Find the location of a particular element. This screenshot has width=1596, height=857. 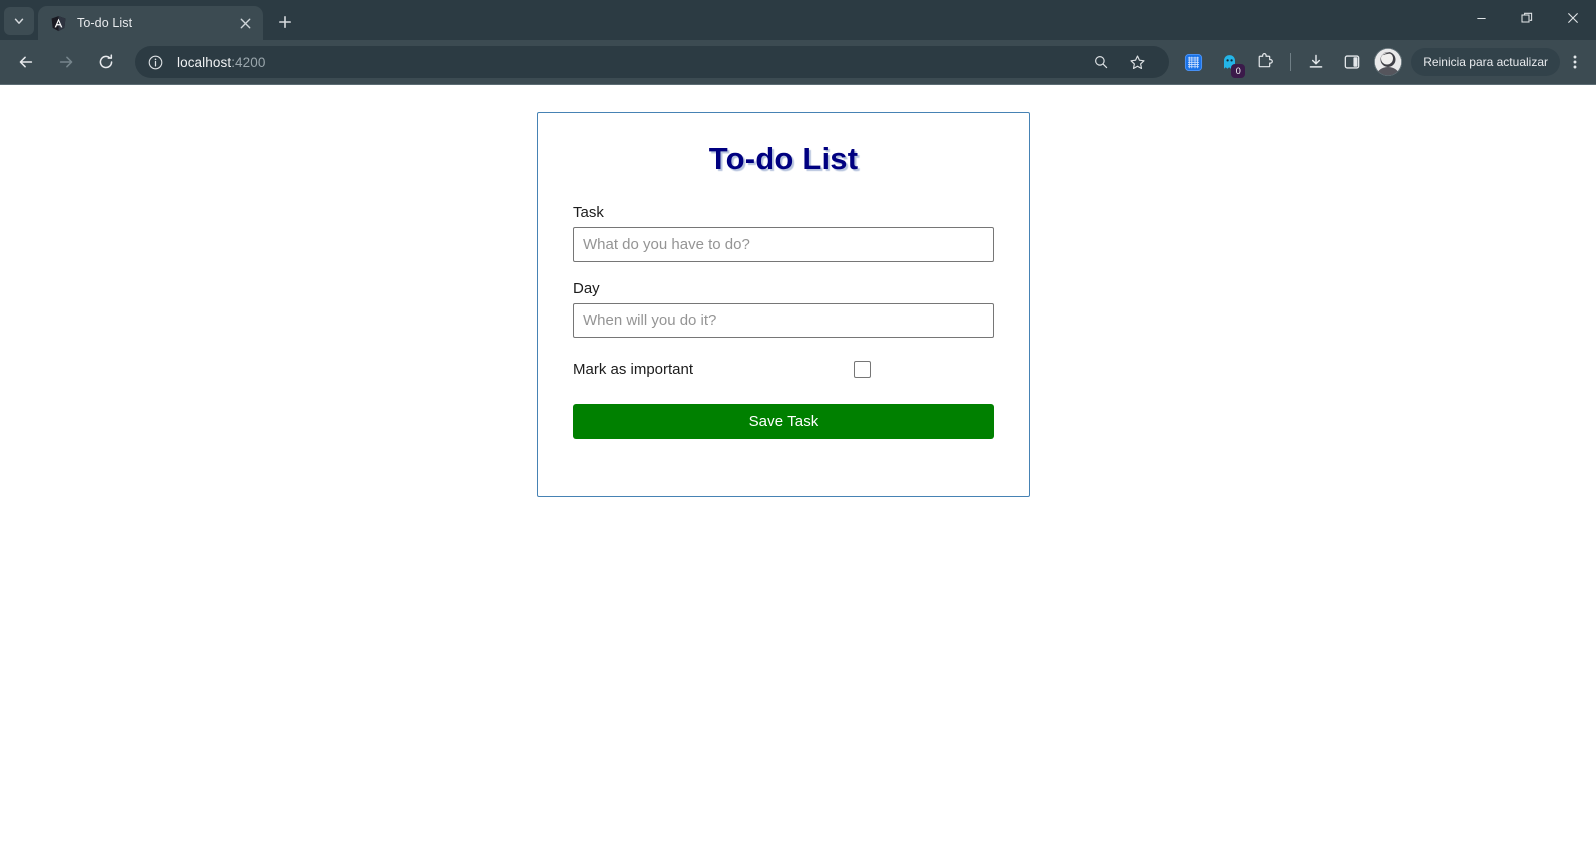

forward-button is located at coordinates (66, 62).